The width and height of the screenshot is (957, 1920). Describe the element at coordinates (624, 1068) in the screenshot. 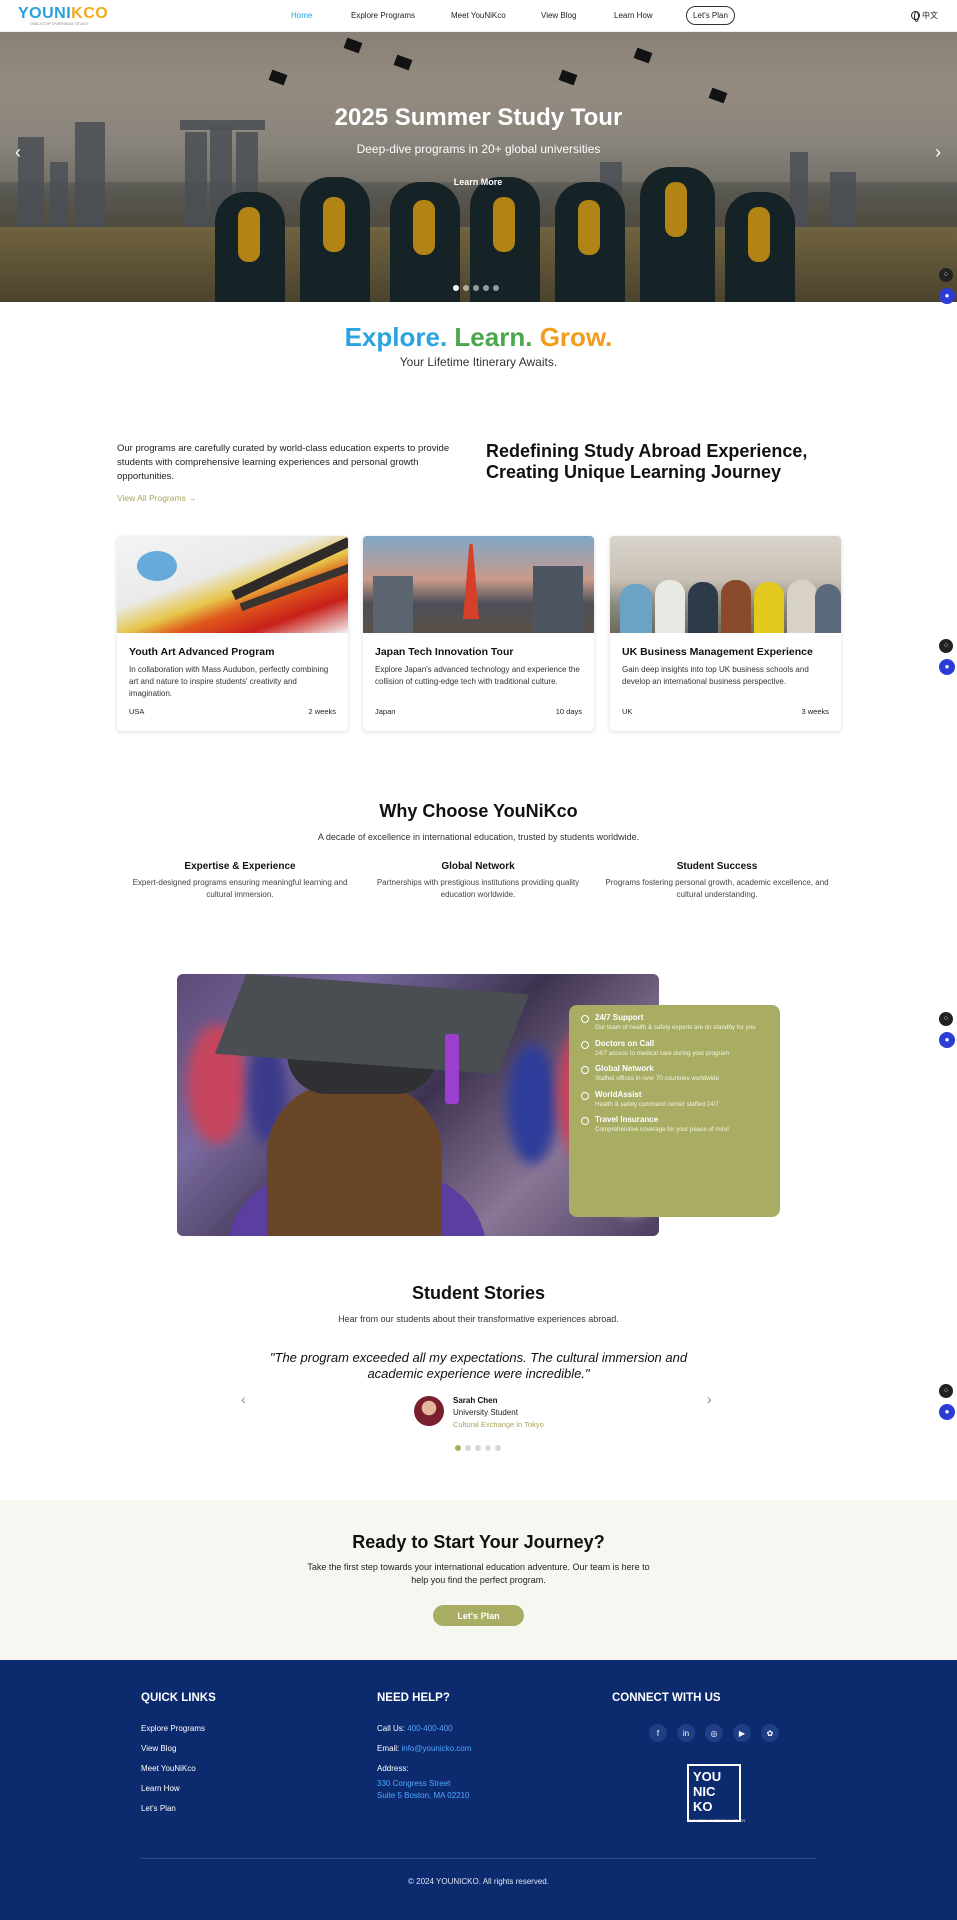

I see `support-title: Global Network` at that location.